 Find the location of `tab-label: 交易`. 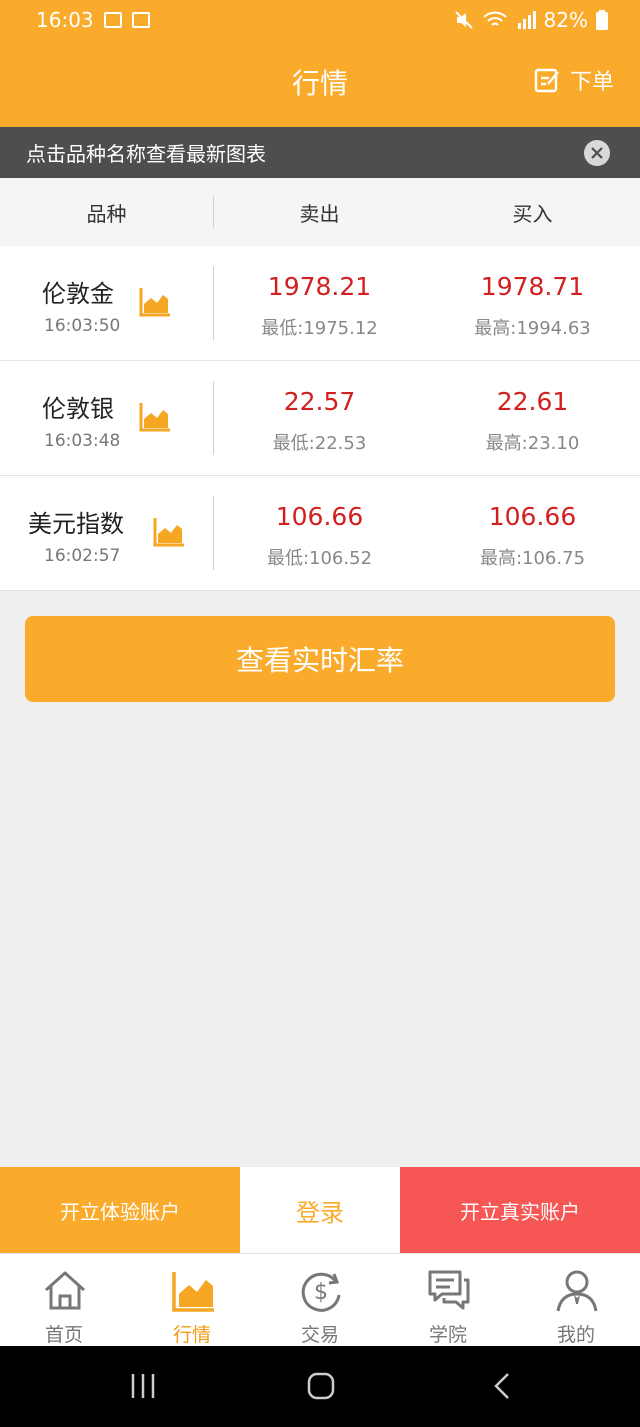

tab-label: 交易 is located at coordinates (319, 1335).